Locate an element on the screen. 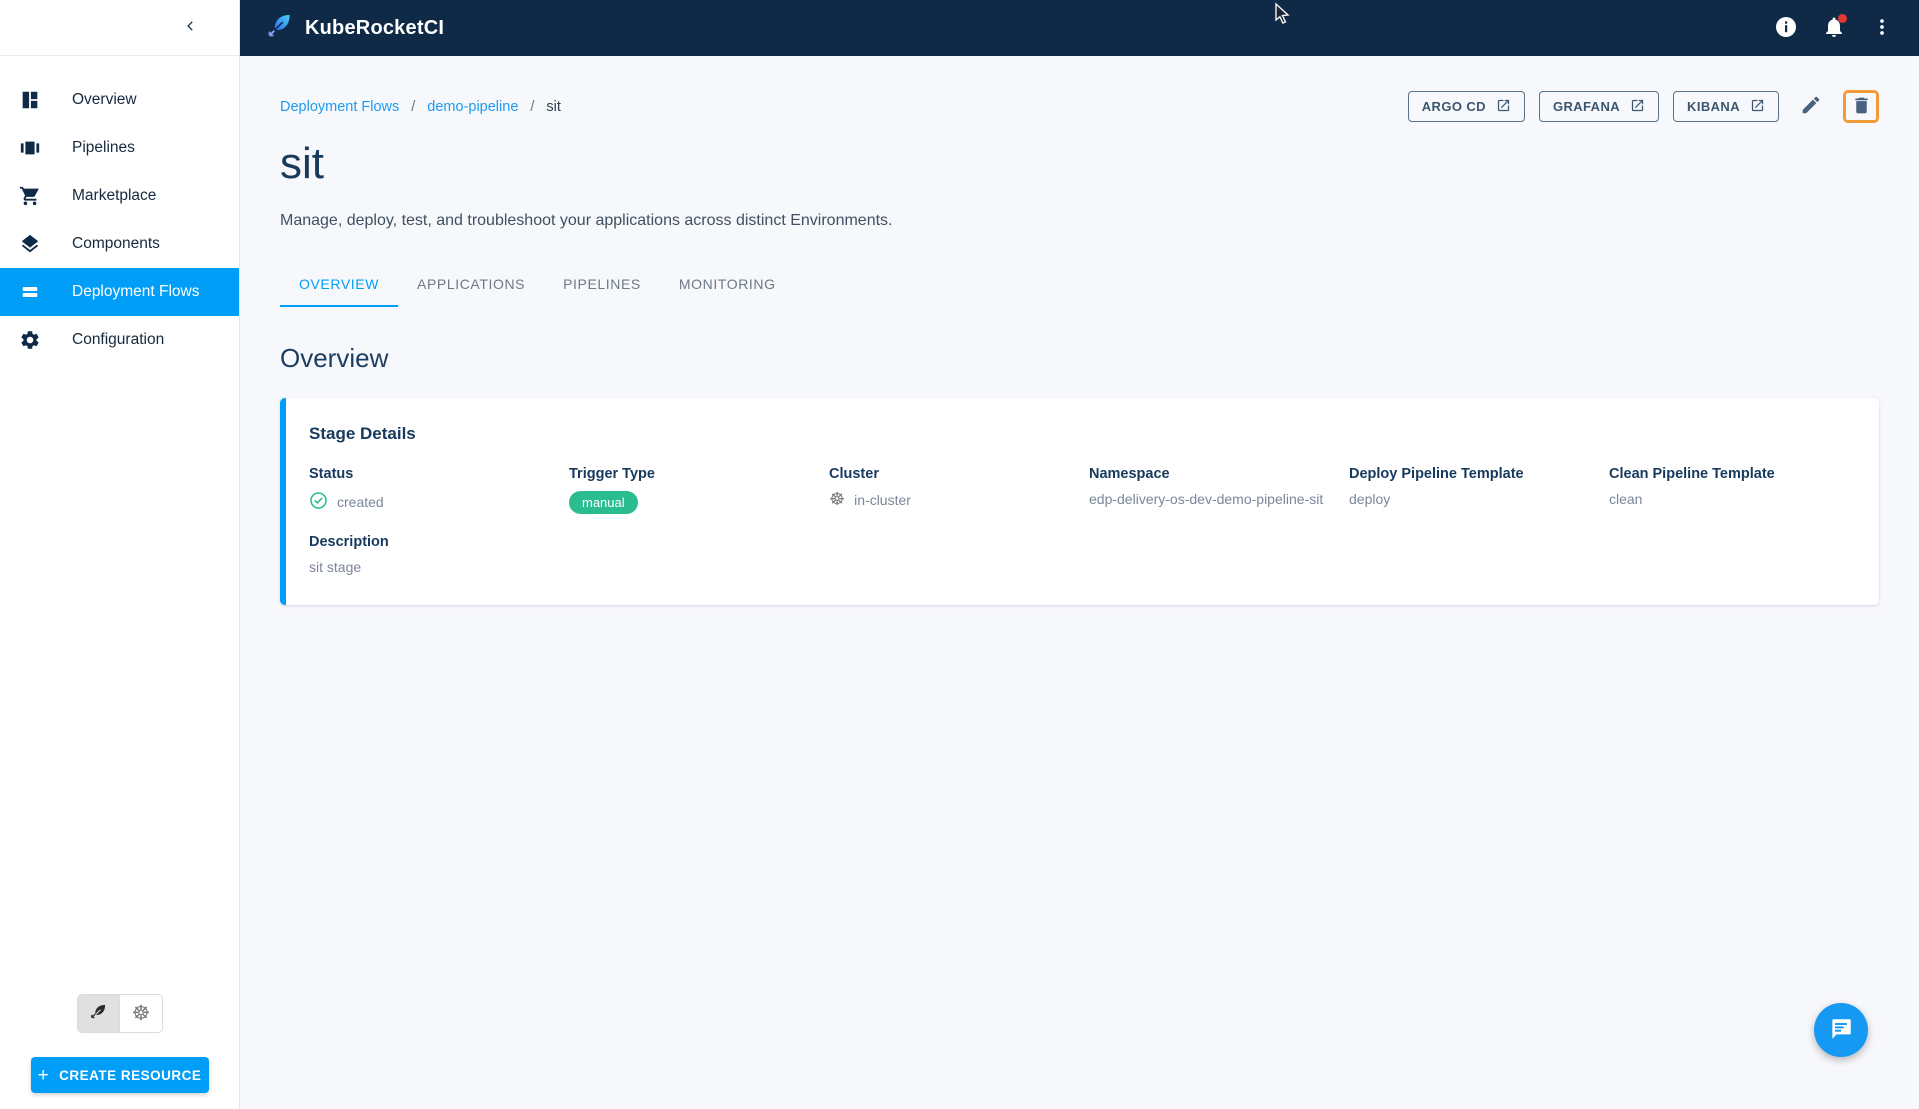 The width and height of the screenshot is (1919, 1109). sidebar-item-label: Pipelines is located at coordinates (103, 147).